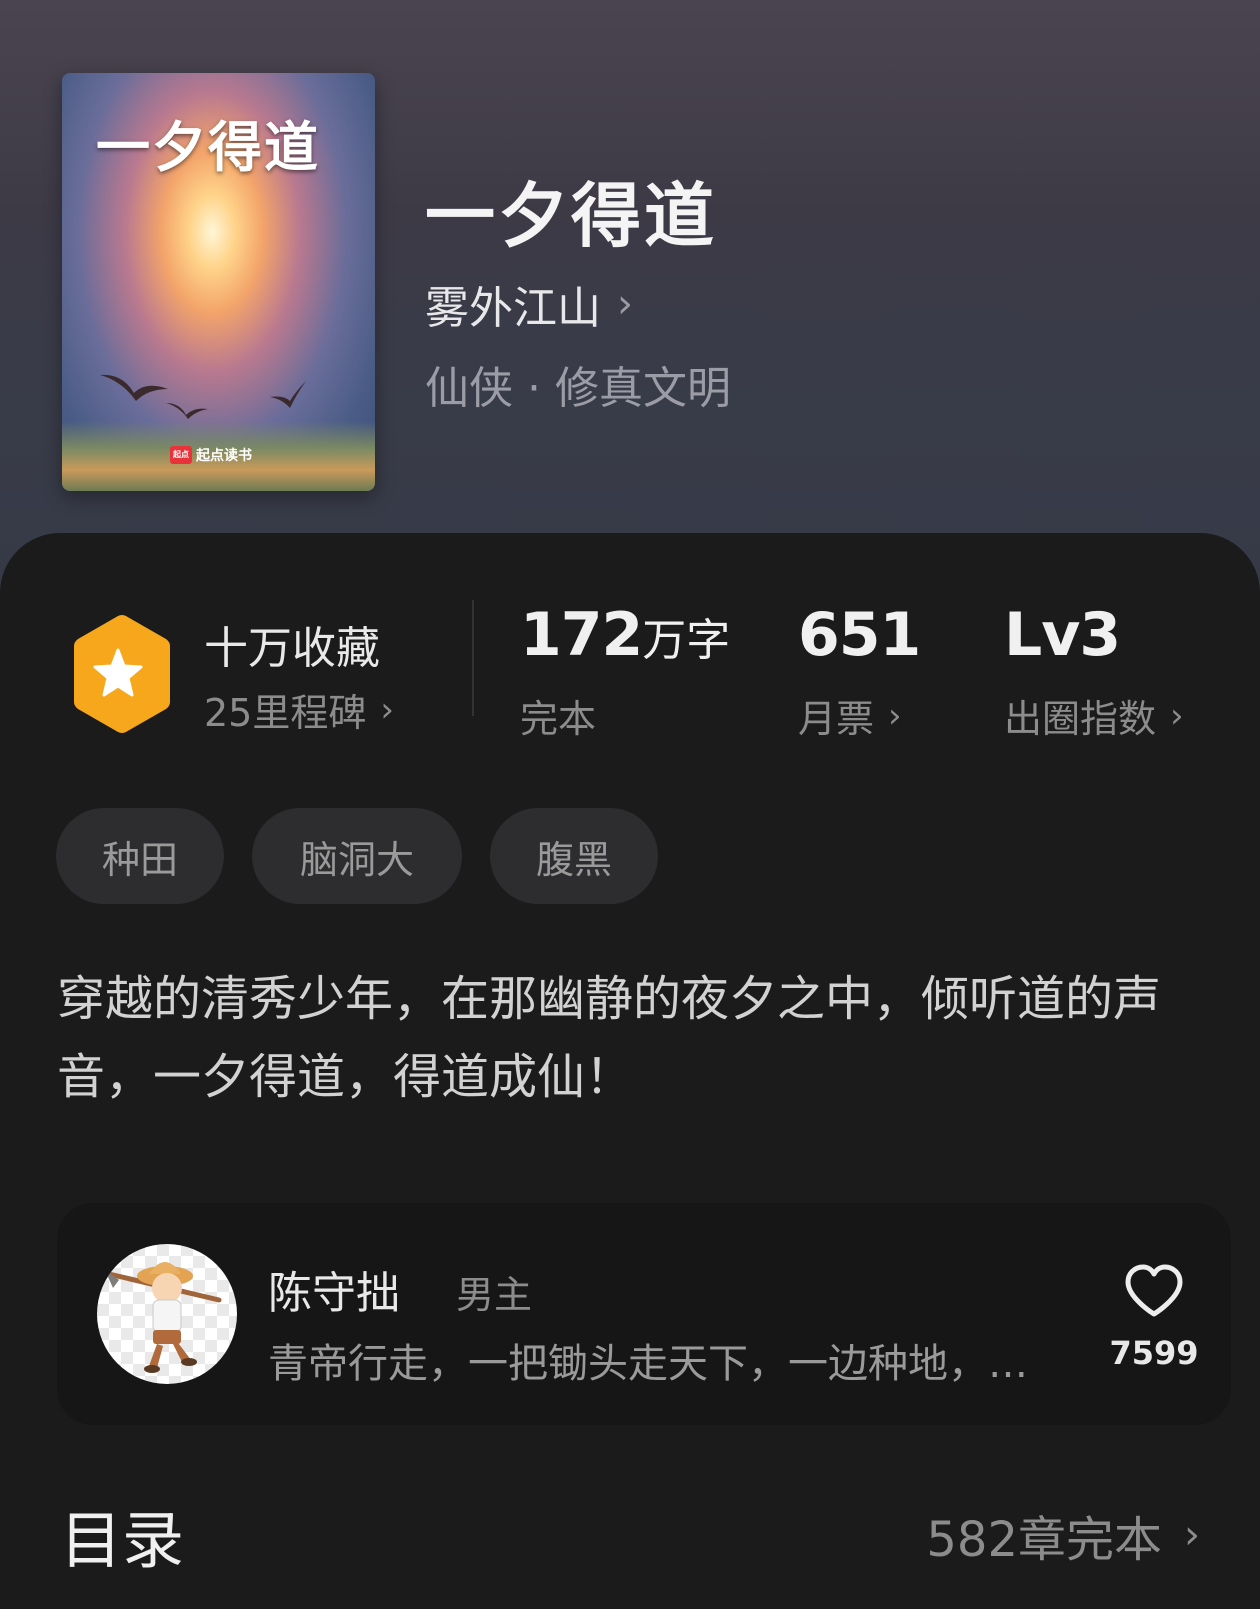 This screenshot has width=1260, height=1609. I want to click on milestone-link: 25里程碑 ›, so click(299, 709).